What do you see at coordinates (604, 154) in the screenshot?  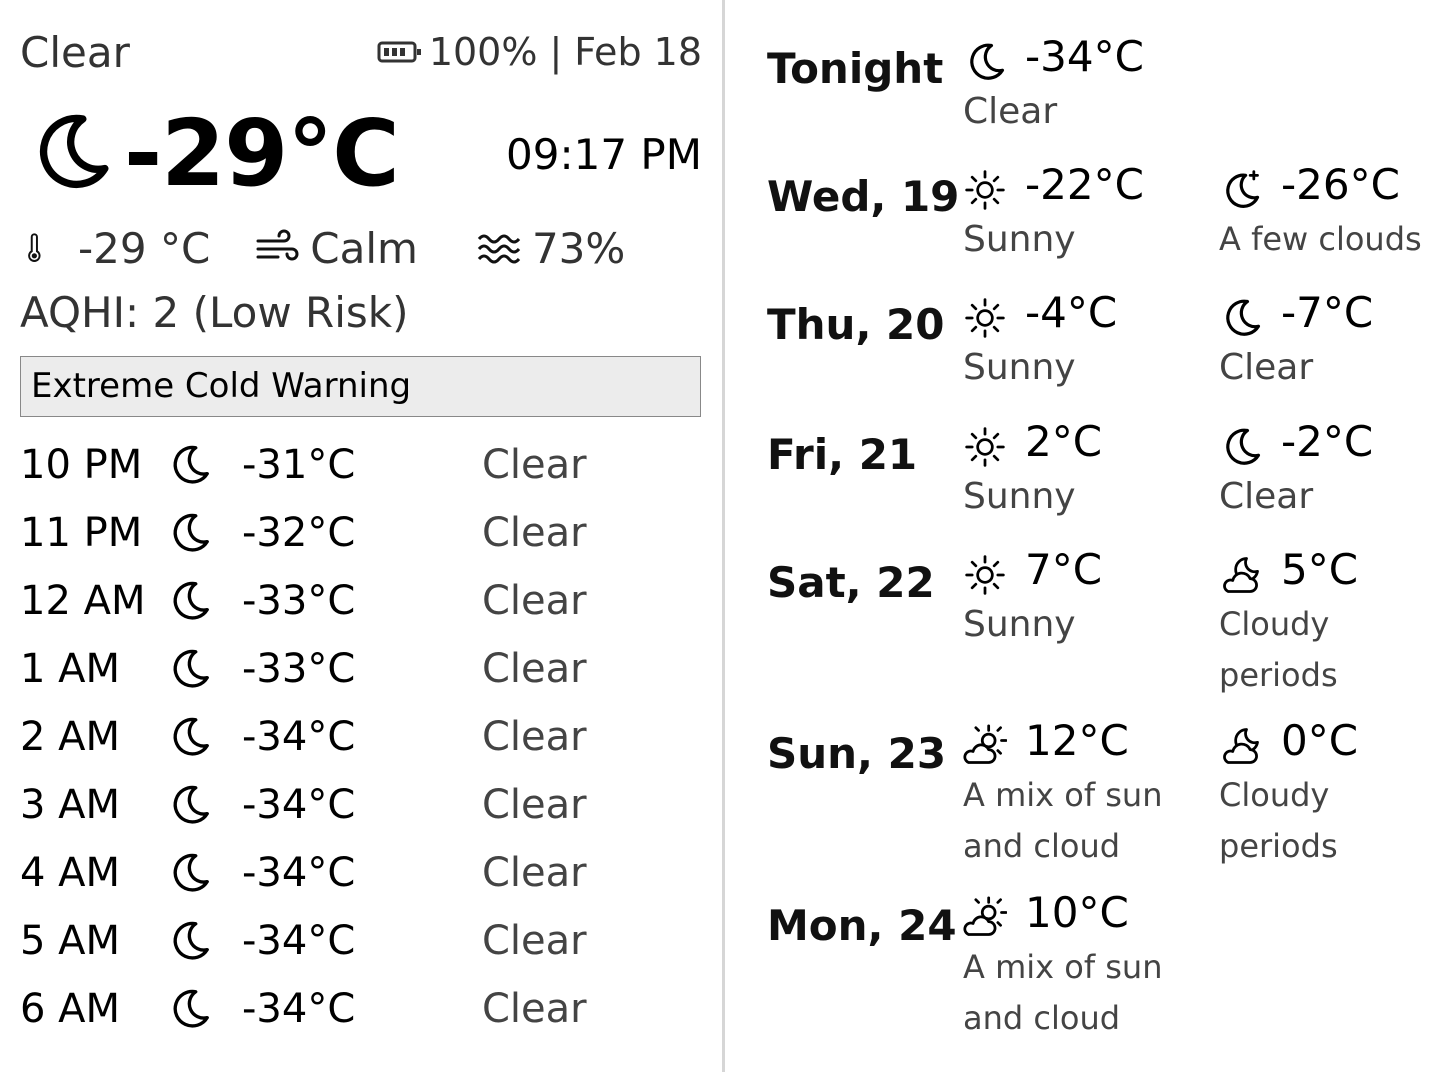 I see `current-time: 09:17 PM` at bounding box center [604, 154].